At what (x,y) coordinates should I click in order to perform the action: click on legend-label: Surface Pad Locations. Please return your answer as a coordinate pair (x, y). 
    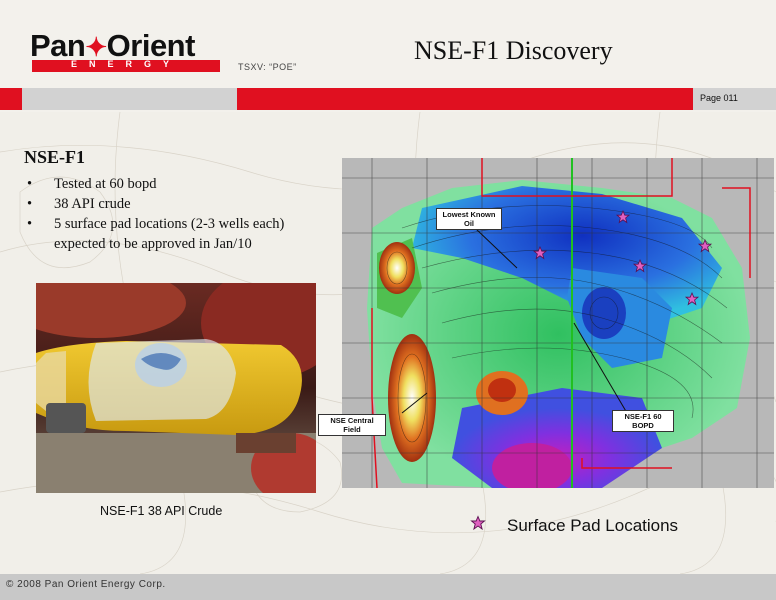
    Looking at the image, I should click on (593, 525).